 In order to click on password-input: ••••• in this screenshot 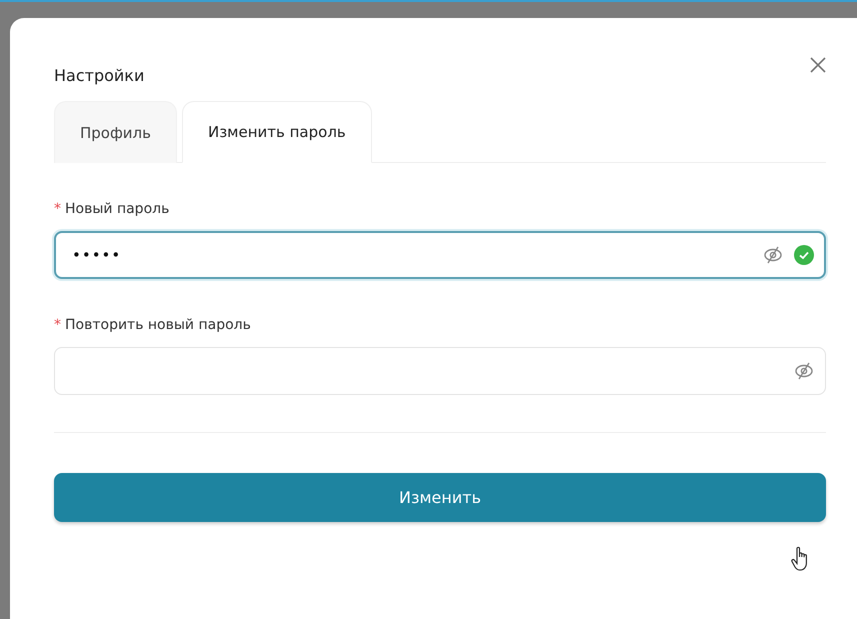, I will do `click(411, 255)`.